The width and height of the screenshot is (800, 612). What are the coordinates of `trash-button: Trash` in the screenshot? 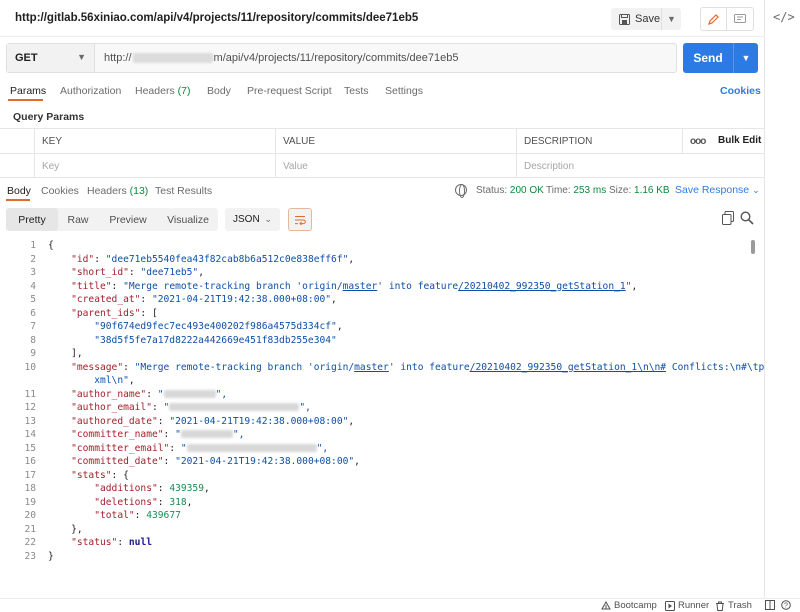 It's located at (733, 605).